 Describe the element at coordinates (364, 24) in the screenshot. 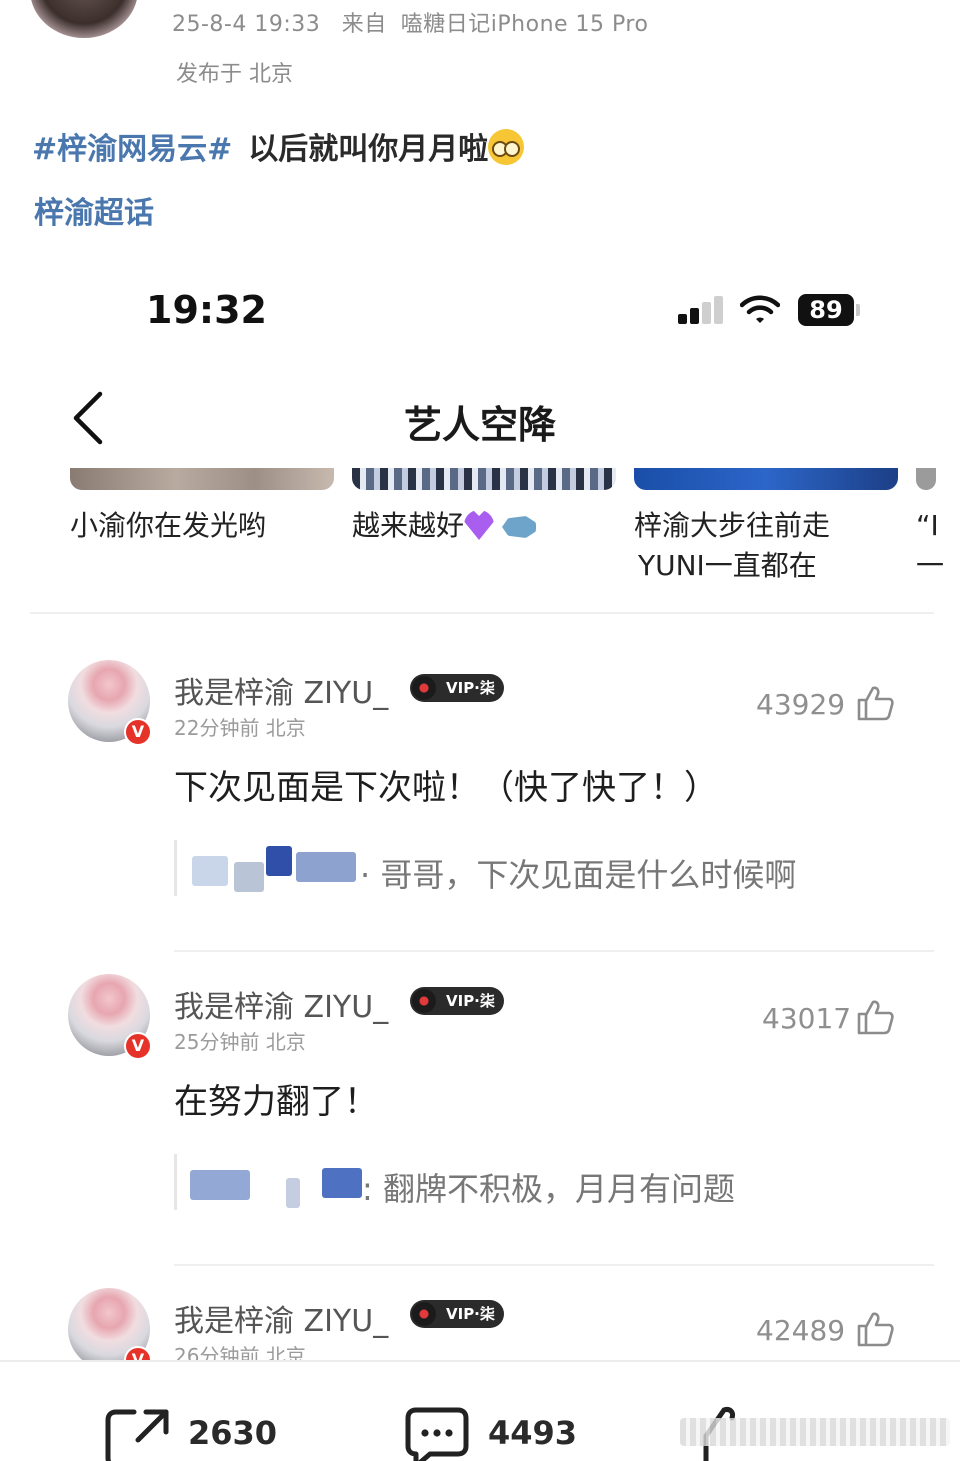

I see `post-source-prefix: 来自` at that location.